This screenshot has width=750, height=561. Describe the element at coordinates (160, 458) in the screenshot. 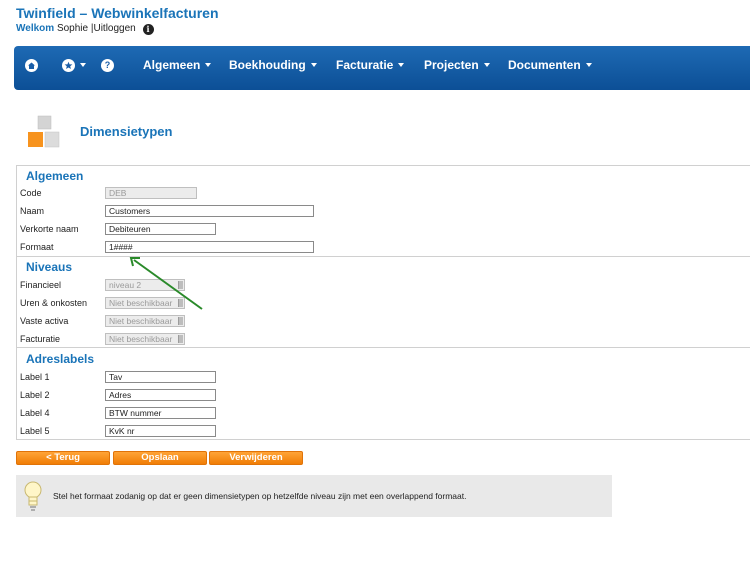

I see `save-button: Opslaan` at that location.